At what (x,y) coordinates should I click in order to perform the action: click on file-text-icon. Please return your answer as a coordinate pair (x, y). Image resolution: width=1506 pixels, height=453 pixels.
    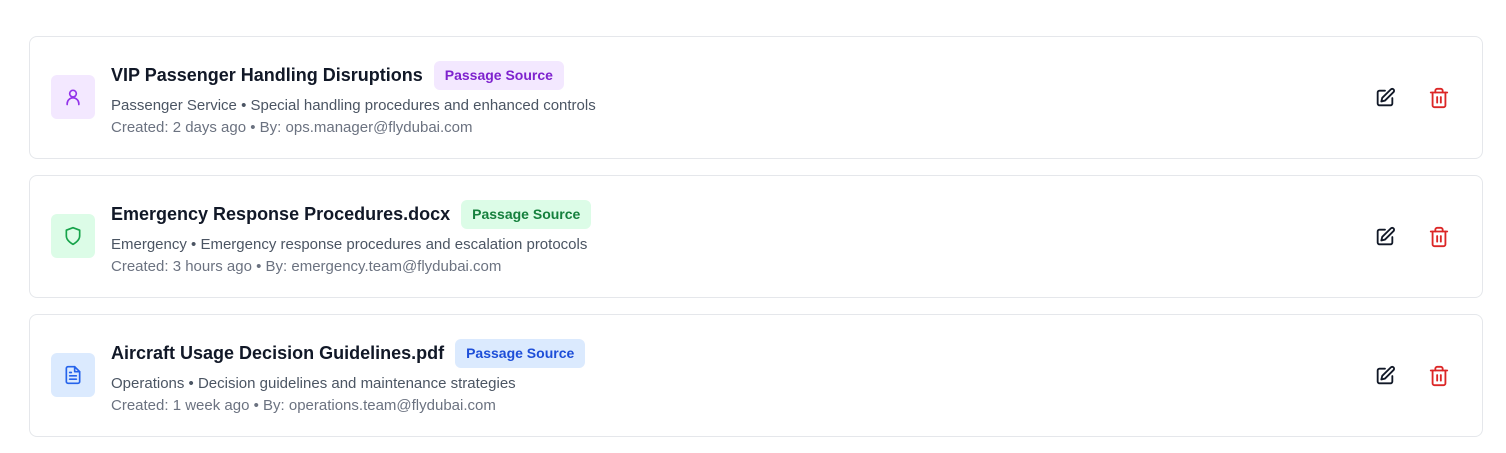
    Looking at the image, I should click on (73, 375).